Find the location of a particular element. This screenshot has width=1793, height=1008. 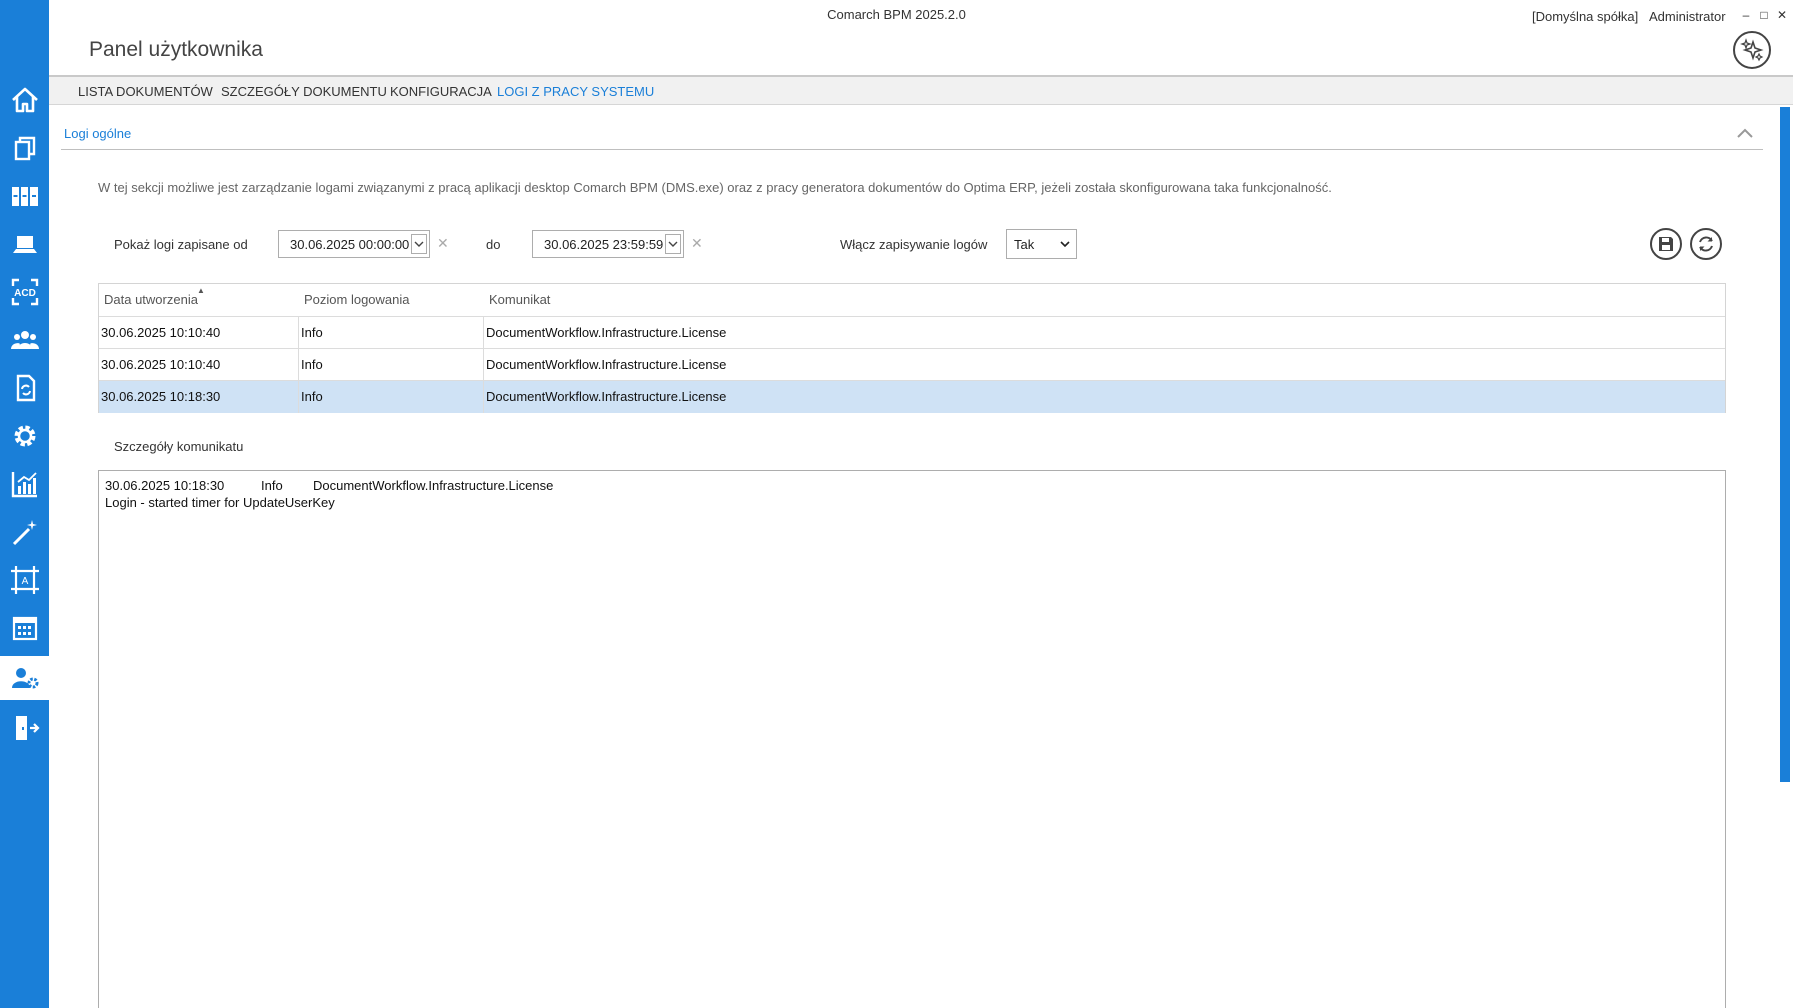

page-title: Panel użytkownika is located at coordinates (176, 49).